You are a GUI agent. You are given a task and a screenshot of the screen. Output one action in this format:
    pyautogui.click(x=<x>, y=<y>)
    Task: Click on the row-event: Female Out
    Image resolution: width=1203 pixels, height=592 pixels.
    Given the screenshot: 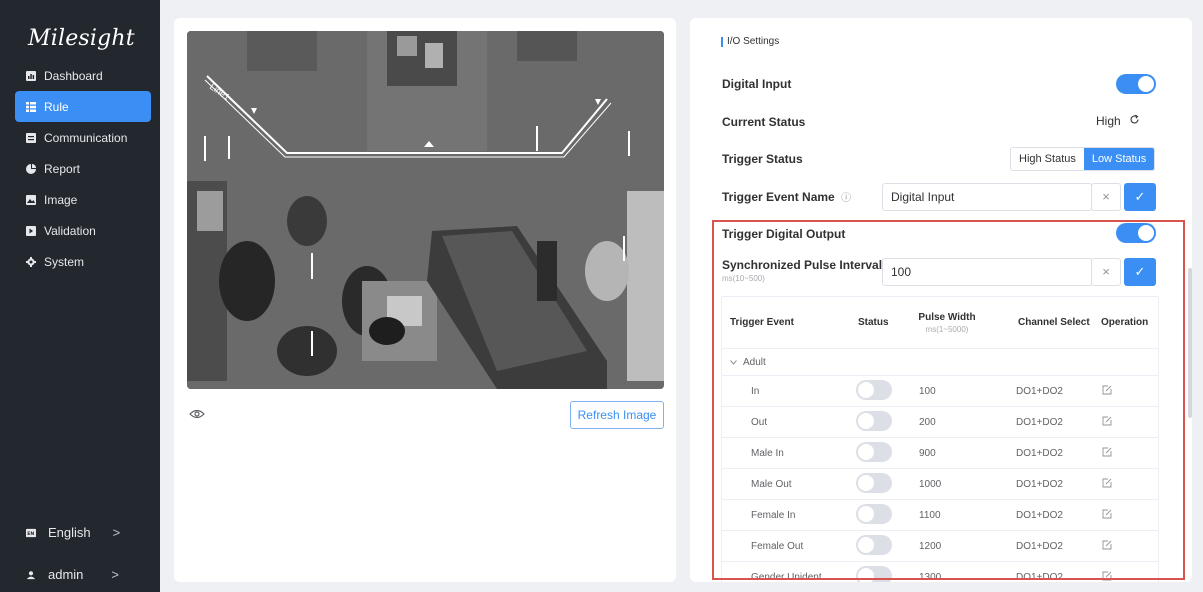 What is the action you would take?
    pyautogui.click(x=777, y=546)
    